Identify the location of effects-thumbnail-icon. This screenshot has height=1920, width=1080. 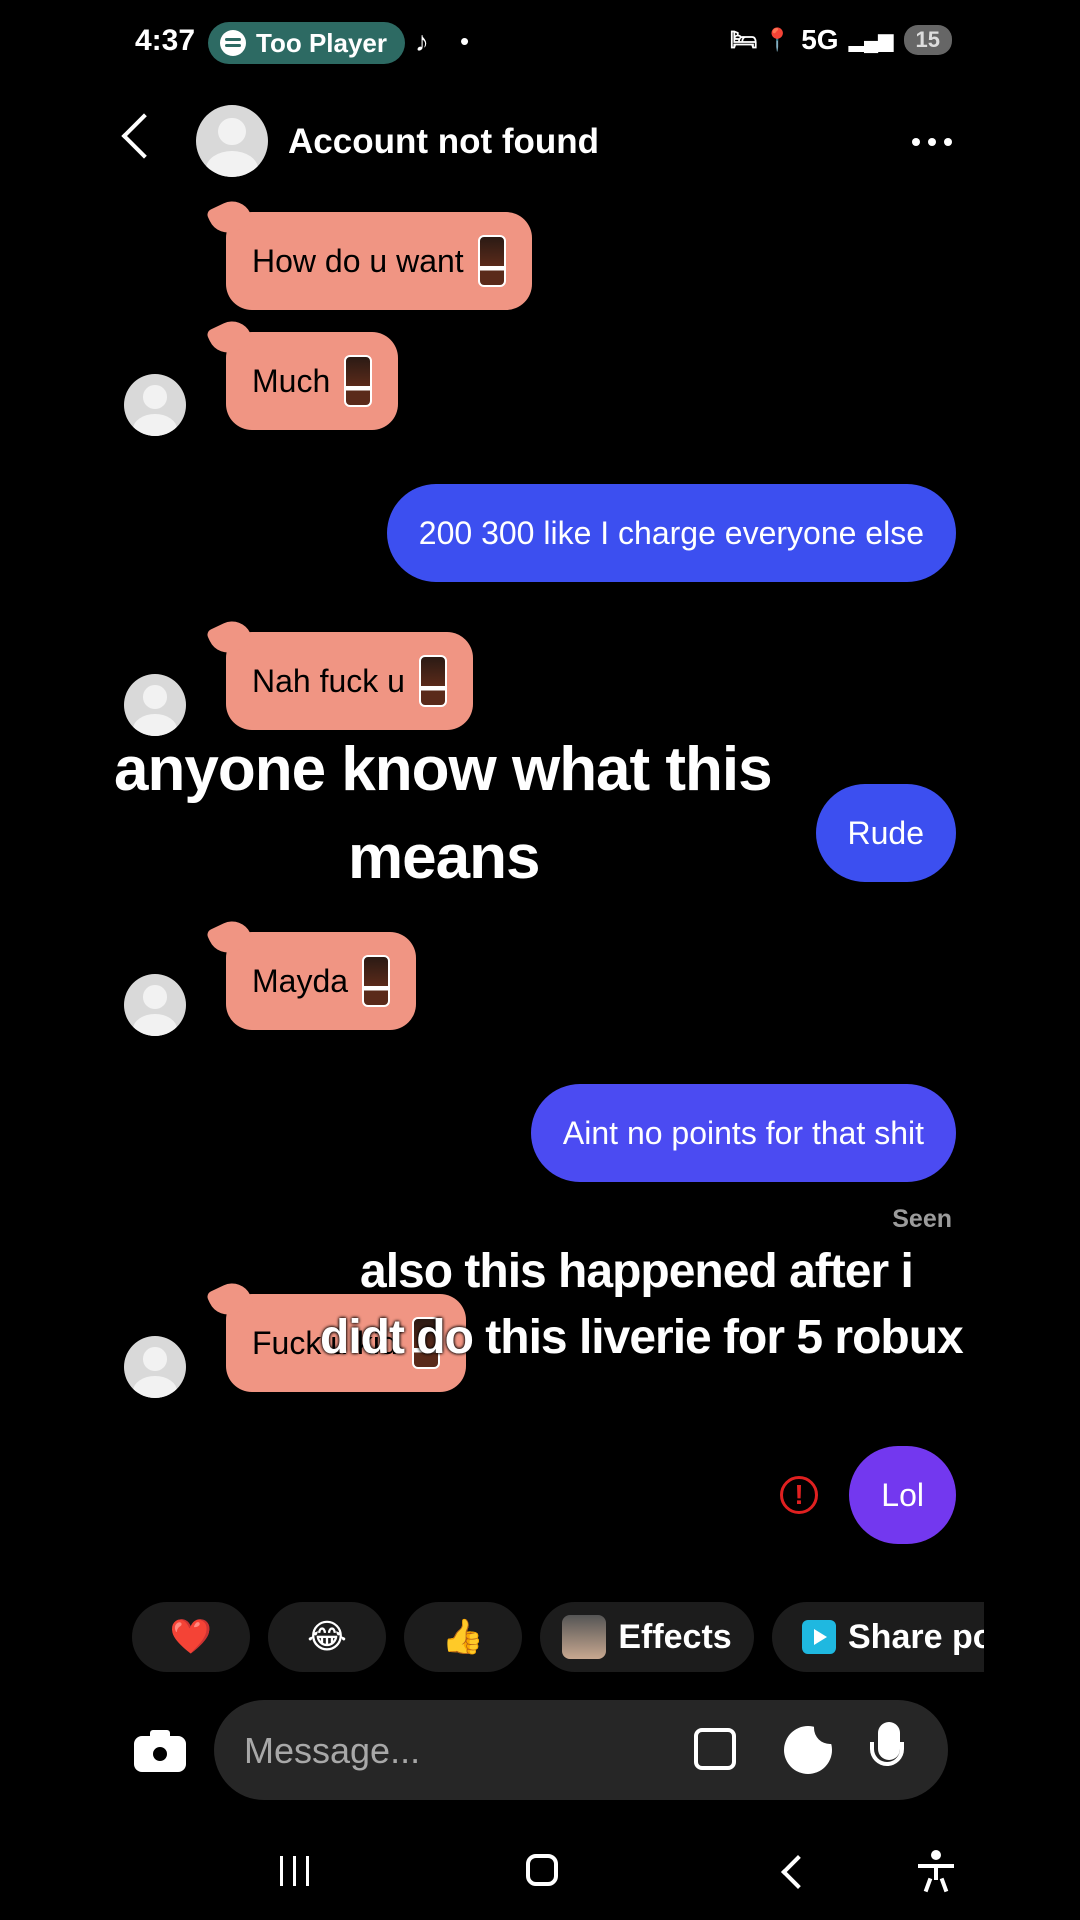
(584, 1637).